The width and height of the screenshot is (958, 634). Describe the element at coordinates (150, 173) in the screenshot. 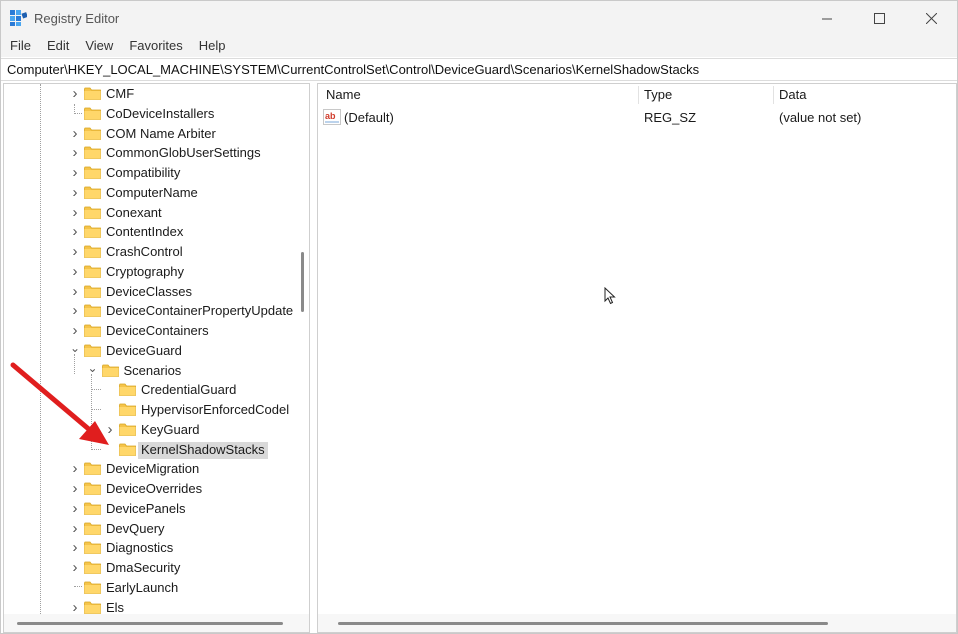

I see `tree-item: › Compatibility` at that location.